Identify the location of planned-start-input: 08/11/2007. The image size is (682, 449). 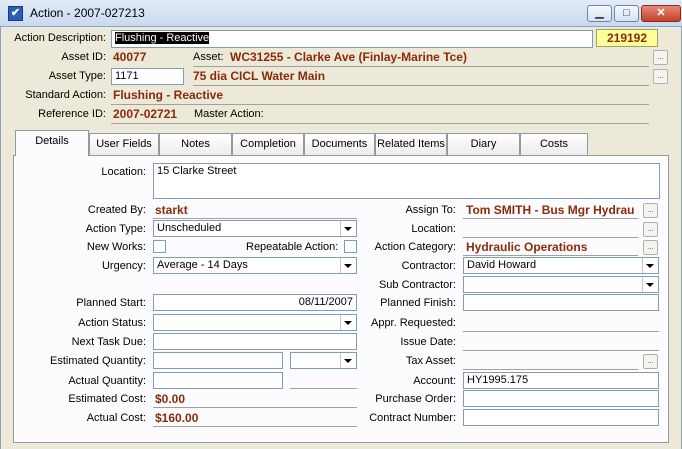
(255, 302).